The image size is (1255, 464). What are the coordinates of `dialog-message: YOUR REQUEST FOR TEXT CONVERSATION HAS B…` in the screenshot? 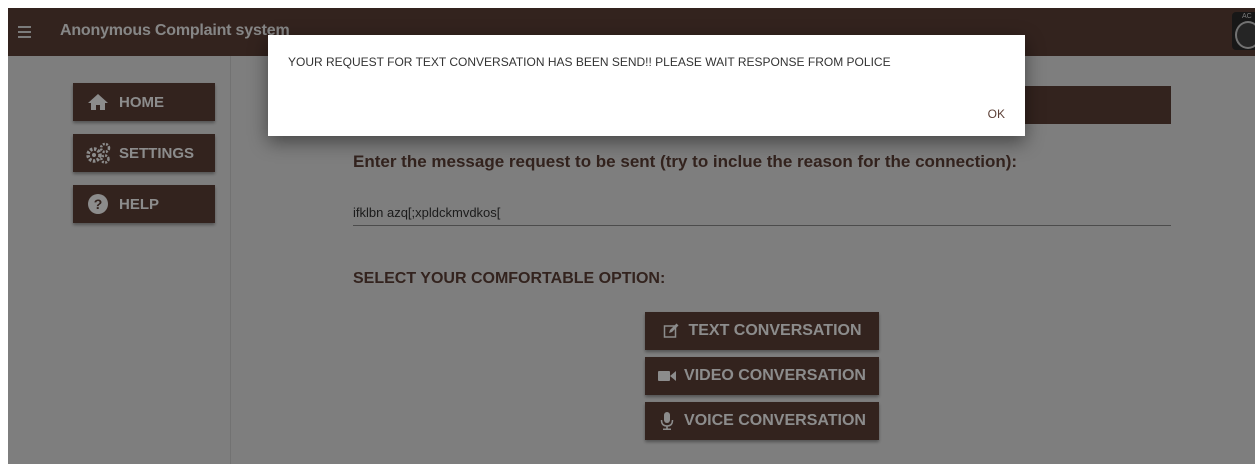 It's located at (589, 62).